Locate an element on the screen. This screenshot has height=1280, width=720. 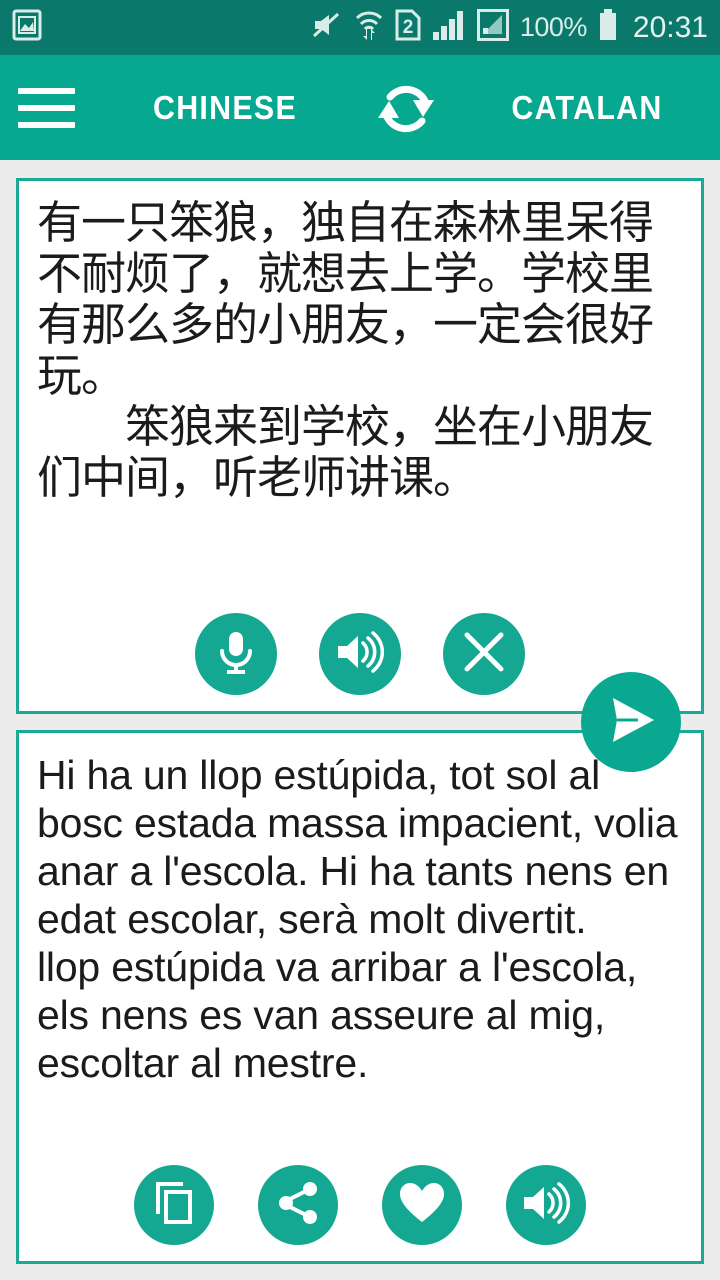
app-bar: CHINESE CATALAN is located at coordinates (360, 107).